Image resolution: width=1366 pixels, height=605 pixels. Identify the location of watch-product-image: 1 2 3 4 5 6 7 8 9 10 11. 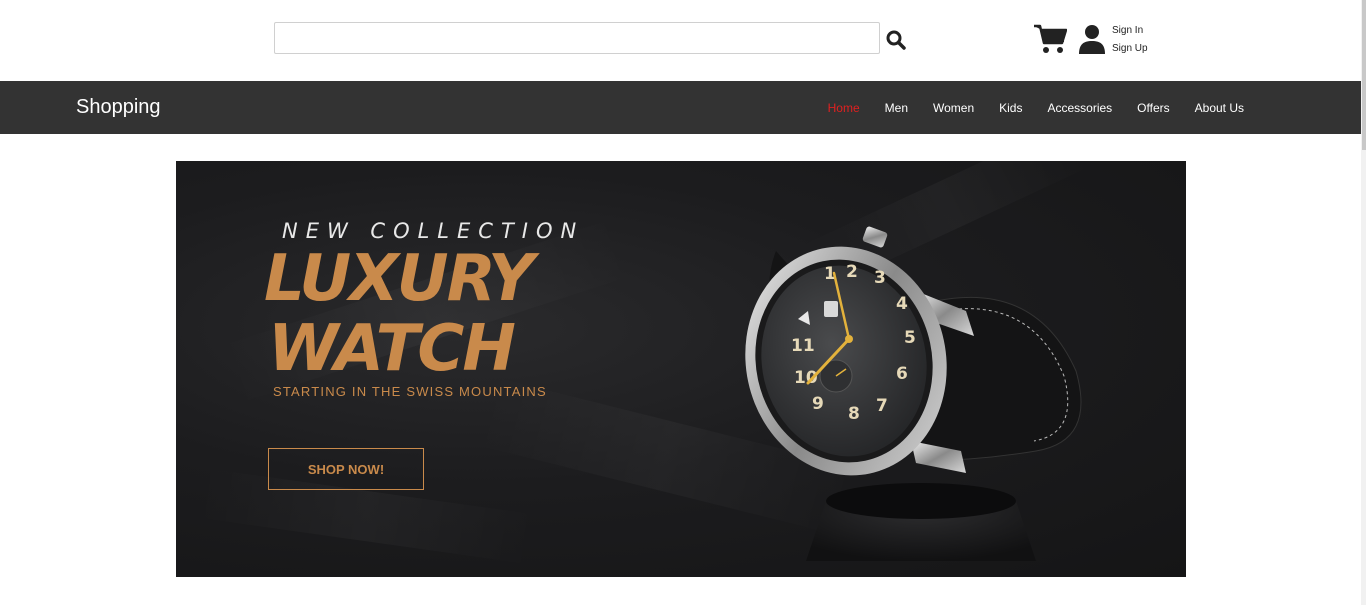
(913, 393).